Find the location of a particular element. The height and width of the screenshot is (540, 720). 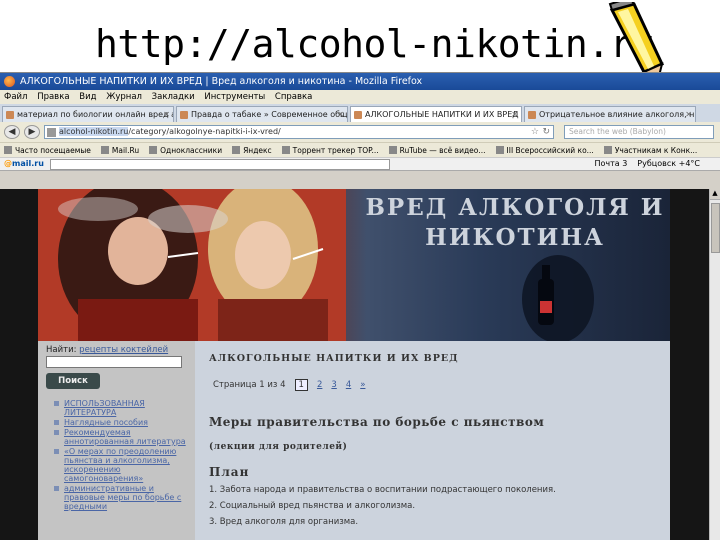

tab-3-active: АЛКОГОЛЬНЫЕ НАПИТКИ И ИХ ВРЕД | ... ✕ is located at coordinates (436, 114).